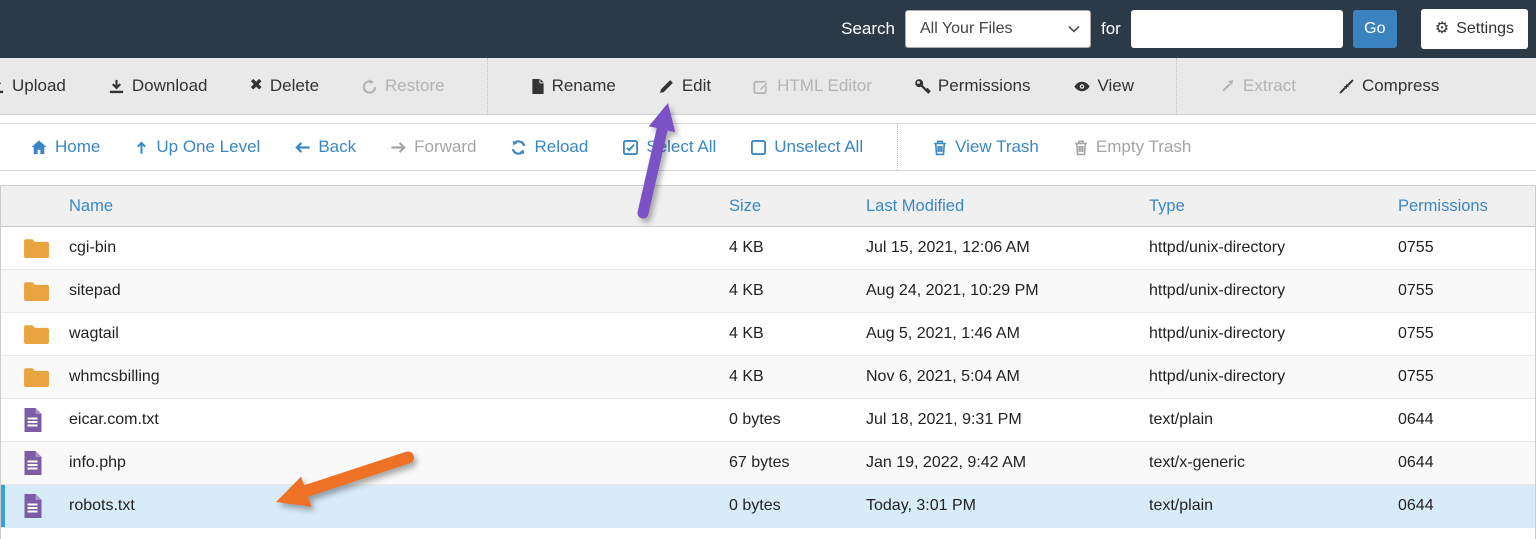 This screenshot has height=539, width=1536. What do you see at coordinates (157, 86) in the screenshot?
I see `download-button: Download` at bounding box center [157, 86].